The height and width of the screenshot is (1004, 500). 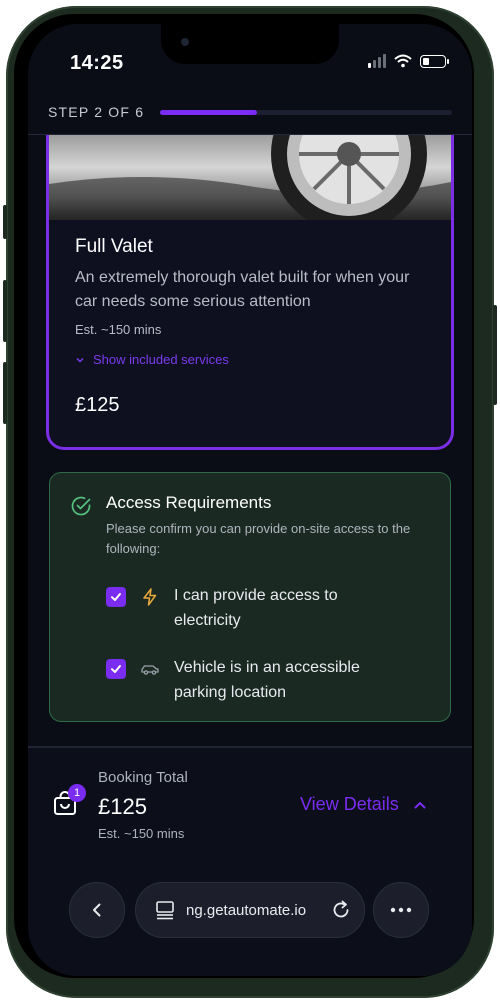 I want to click on step-indicator: STEP 2 OF 6, so click(x=96, y=112).